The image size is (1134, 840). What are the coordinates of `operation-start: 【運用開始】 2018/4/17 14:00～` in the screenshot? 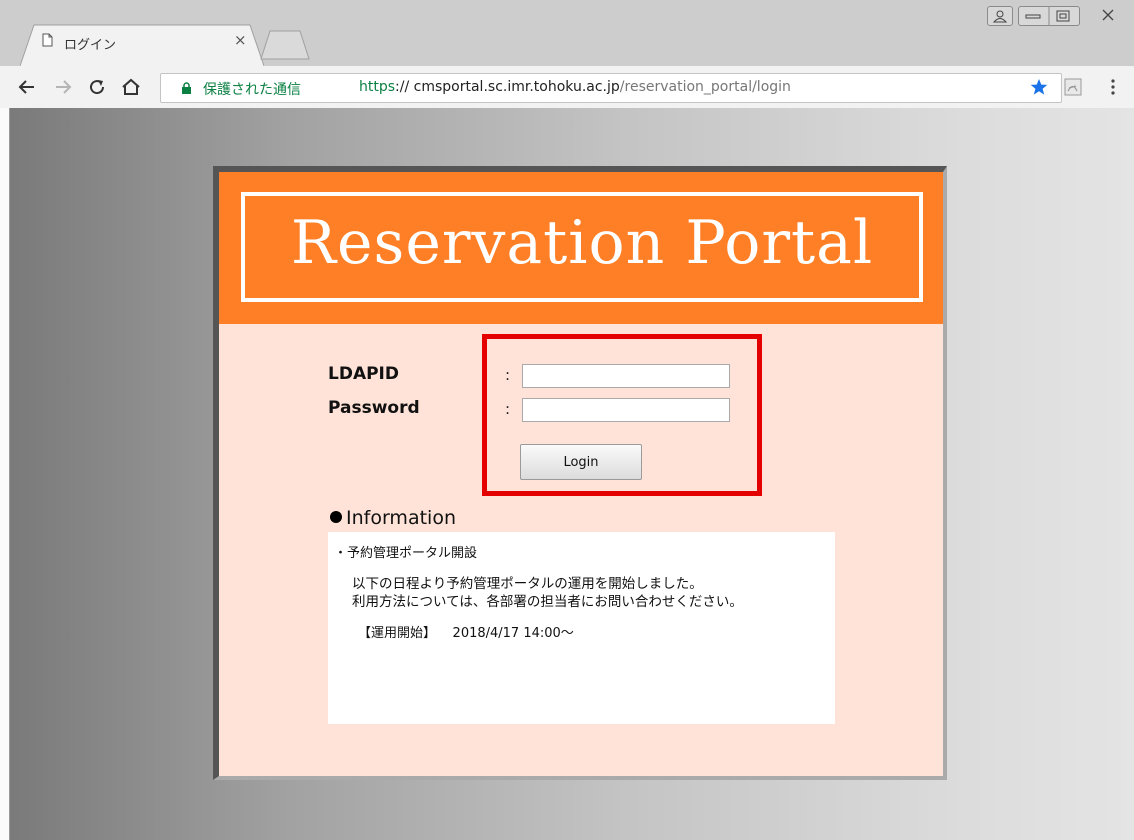 It's located at (466, 631).